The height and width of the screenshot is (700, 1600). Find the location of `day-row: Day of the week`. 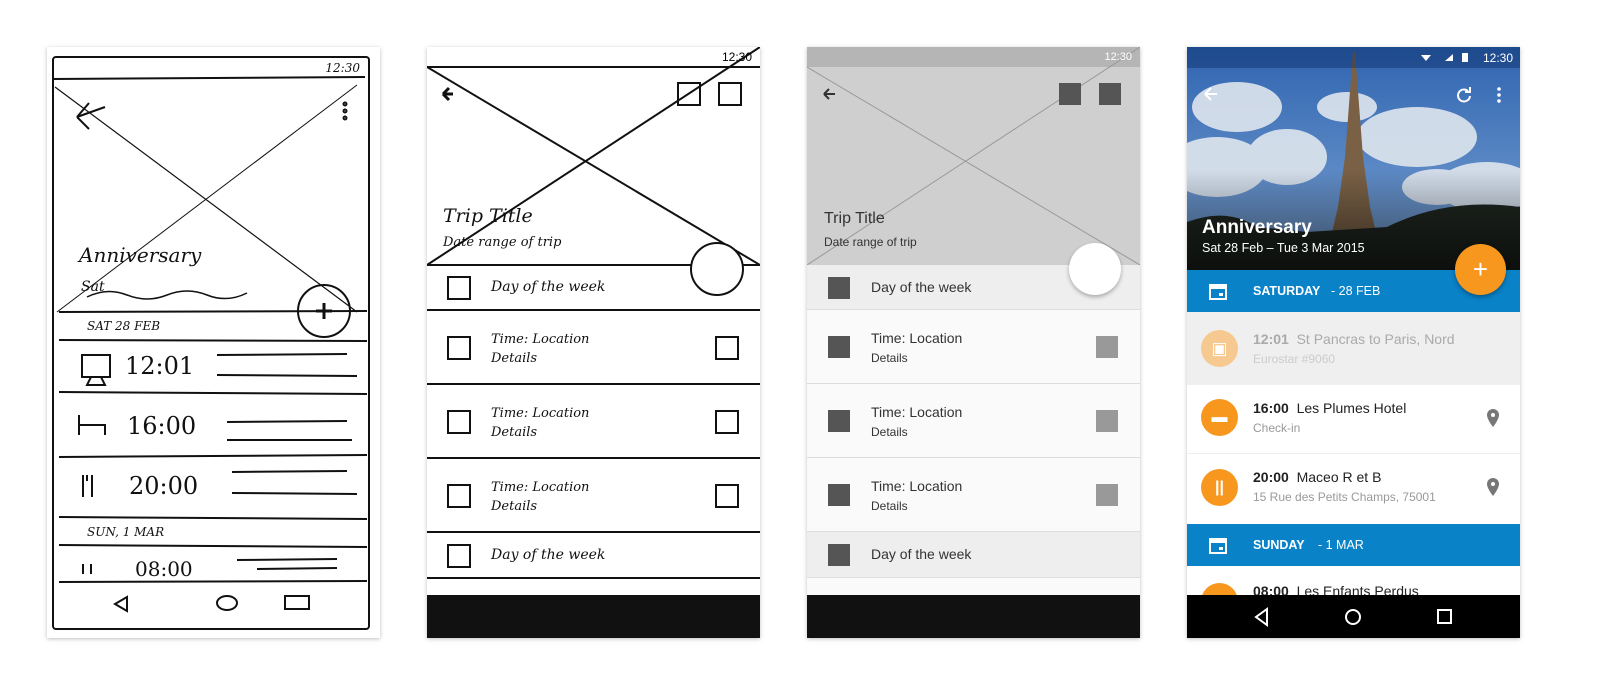

day-row: Day of the week is located at coordinates (973, 555).